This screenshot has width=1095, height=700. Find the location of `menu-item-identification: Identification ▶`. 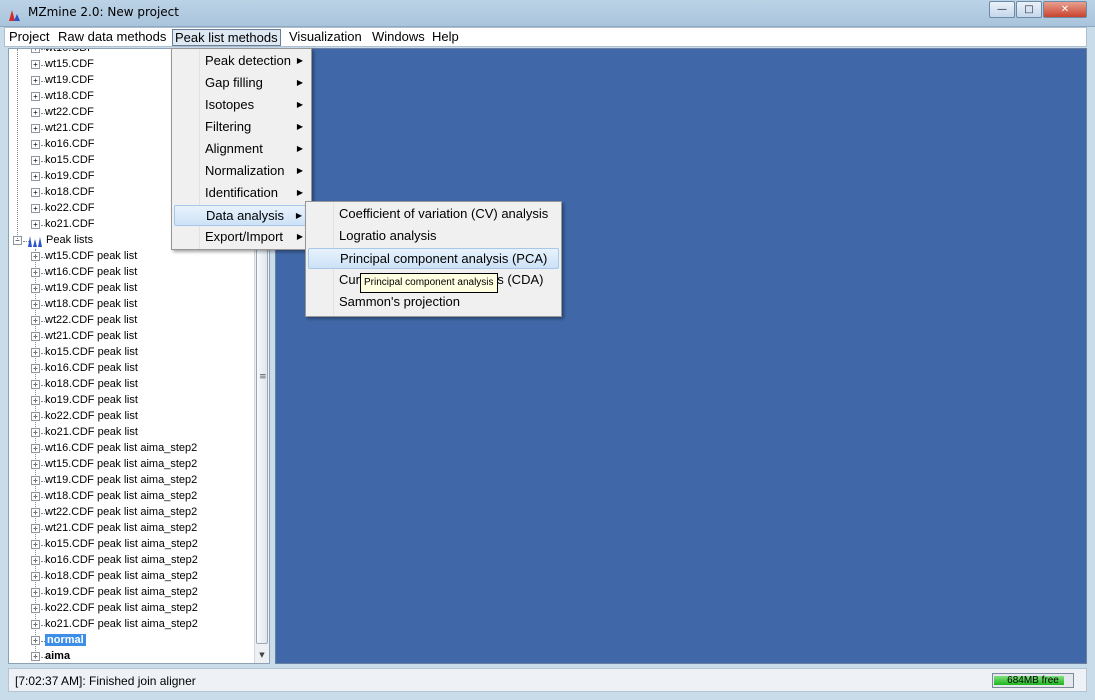

menu-item-identification: Identification ▶ is located at coordinates (241, 193).